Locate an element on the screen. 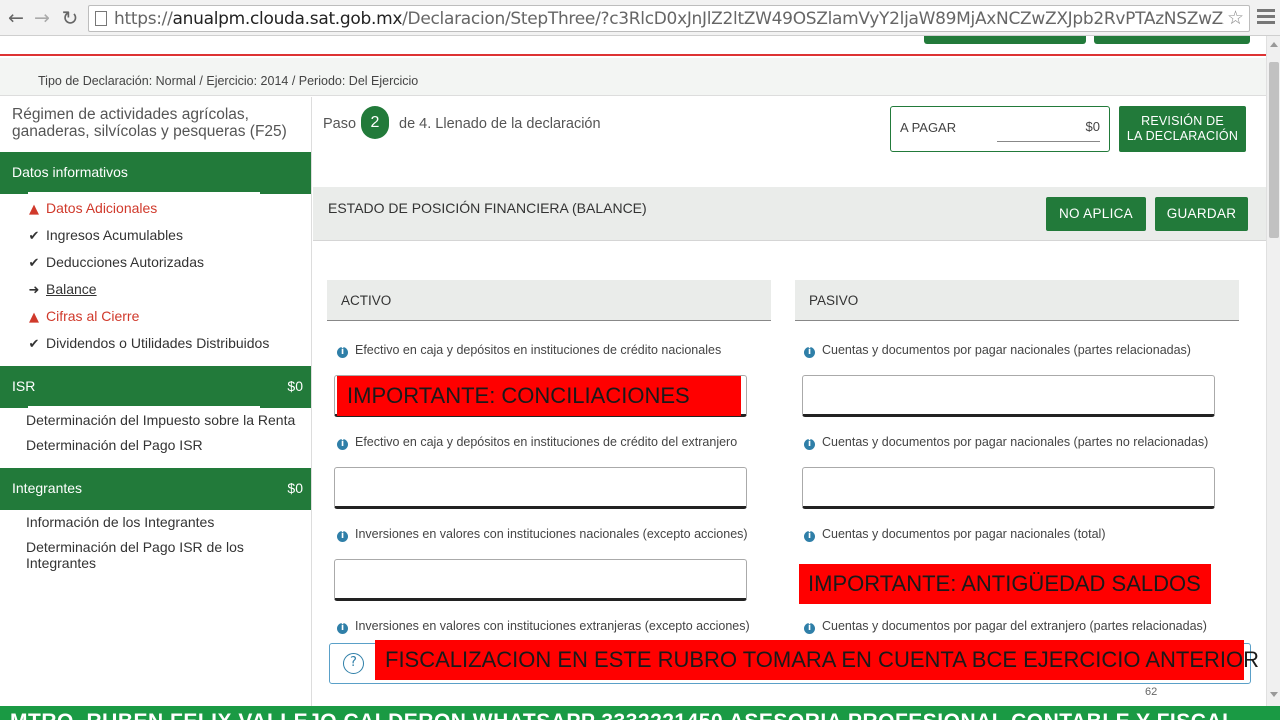  scroll-down-icon is located at coordinates (1274, 694).